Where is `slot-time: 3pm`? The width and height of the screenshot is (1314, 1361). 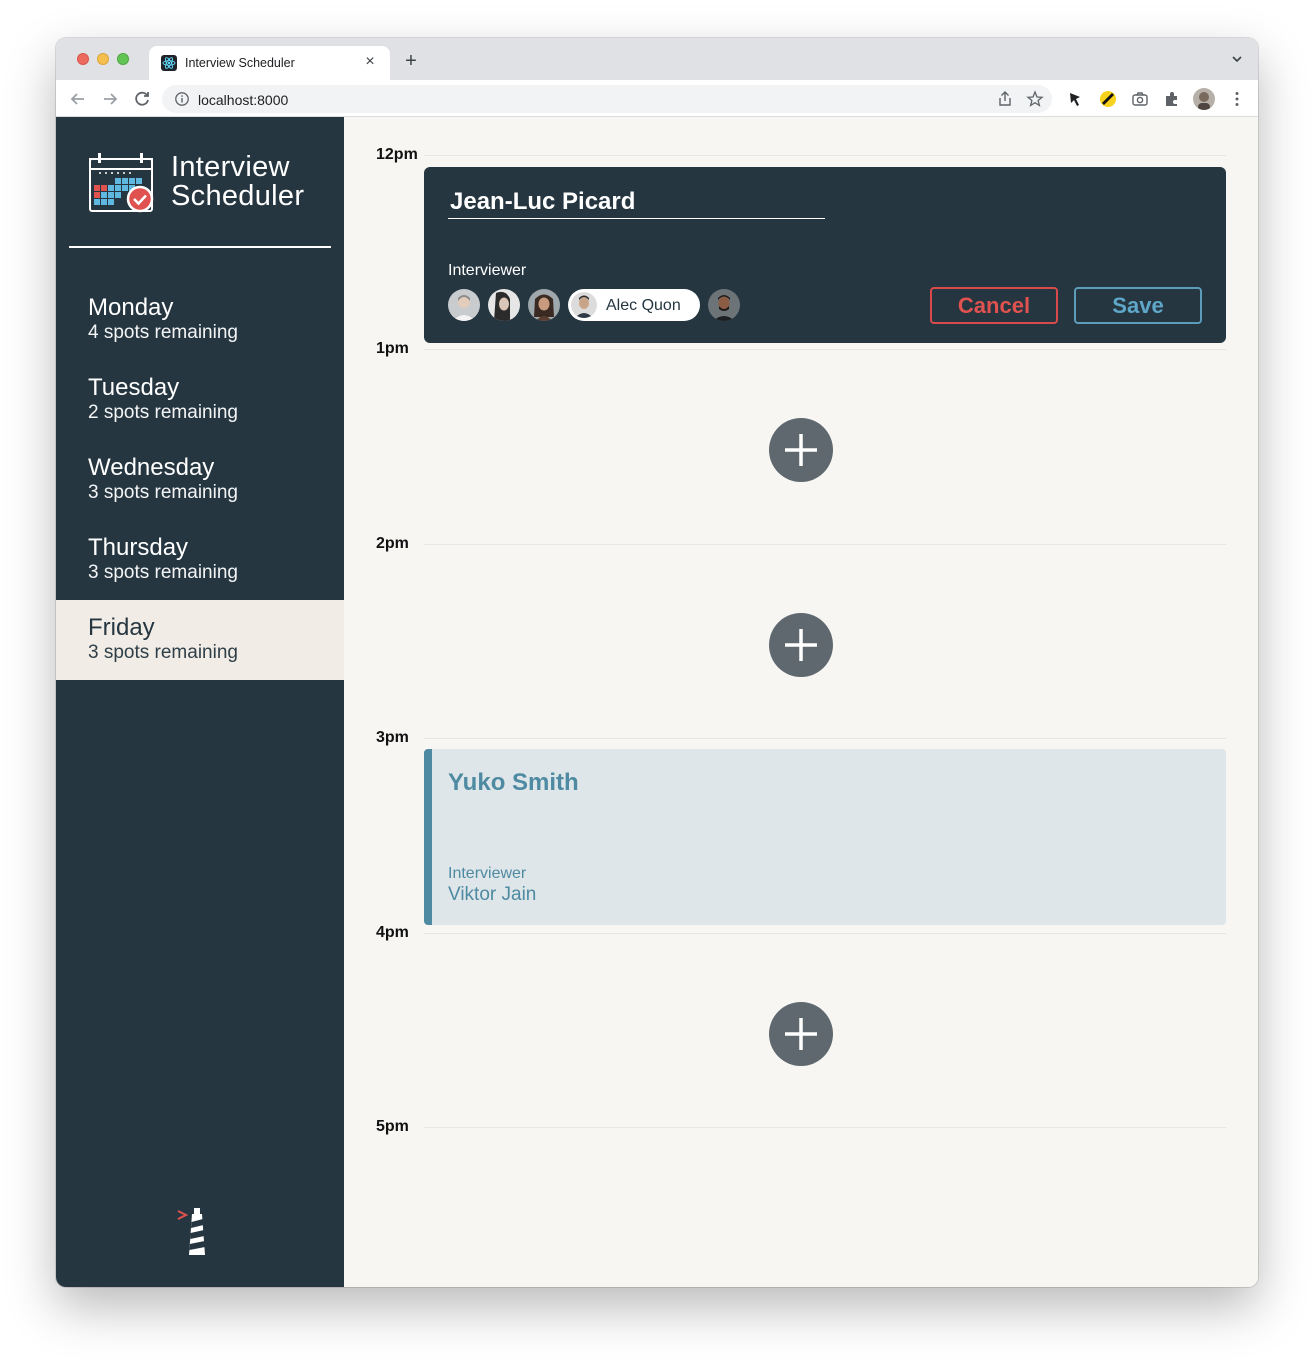
slot-time: 3pm is located at coordinates (392, 737).